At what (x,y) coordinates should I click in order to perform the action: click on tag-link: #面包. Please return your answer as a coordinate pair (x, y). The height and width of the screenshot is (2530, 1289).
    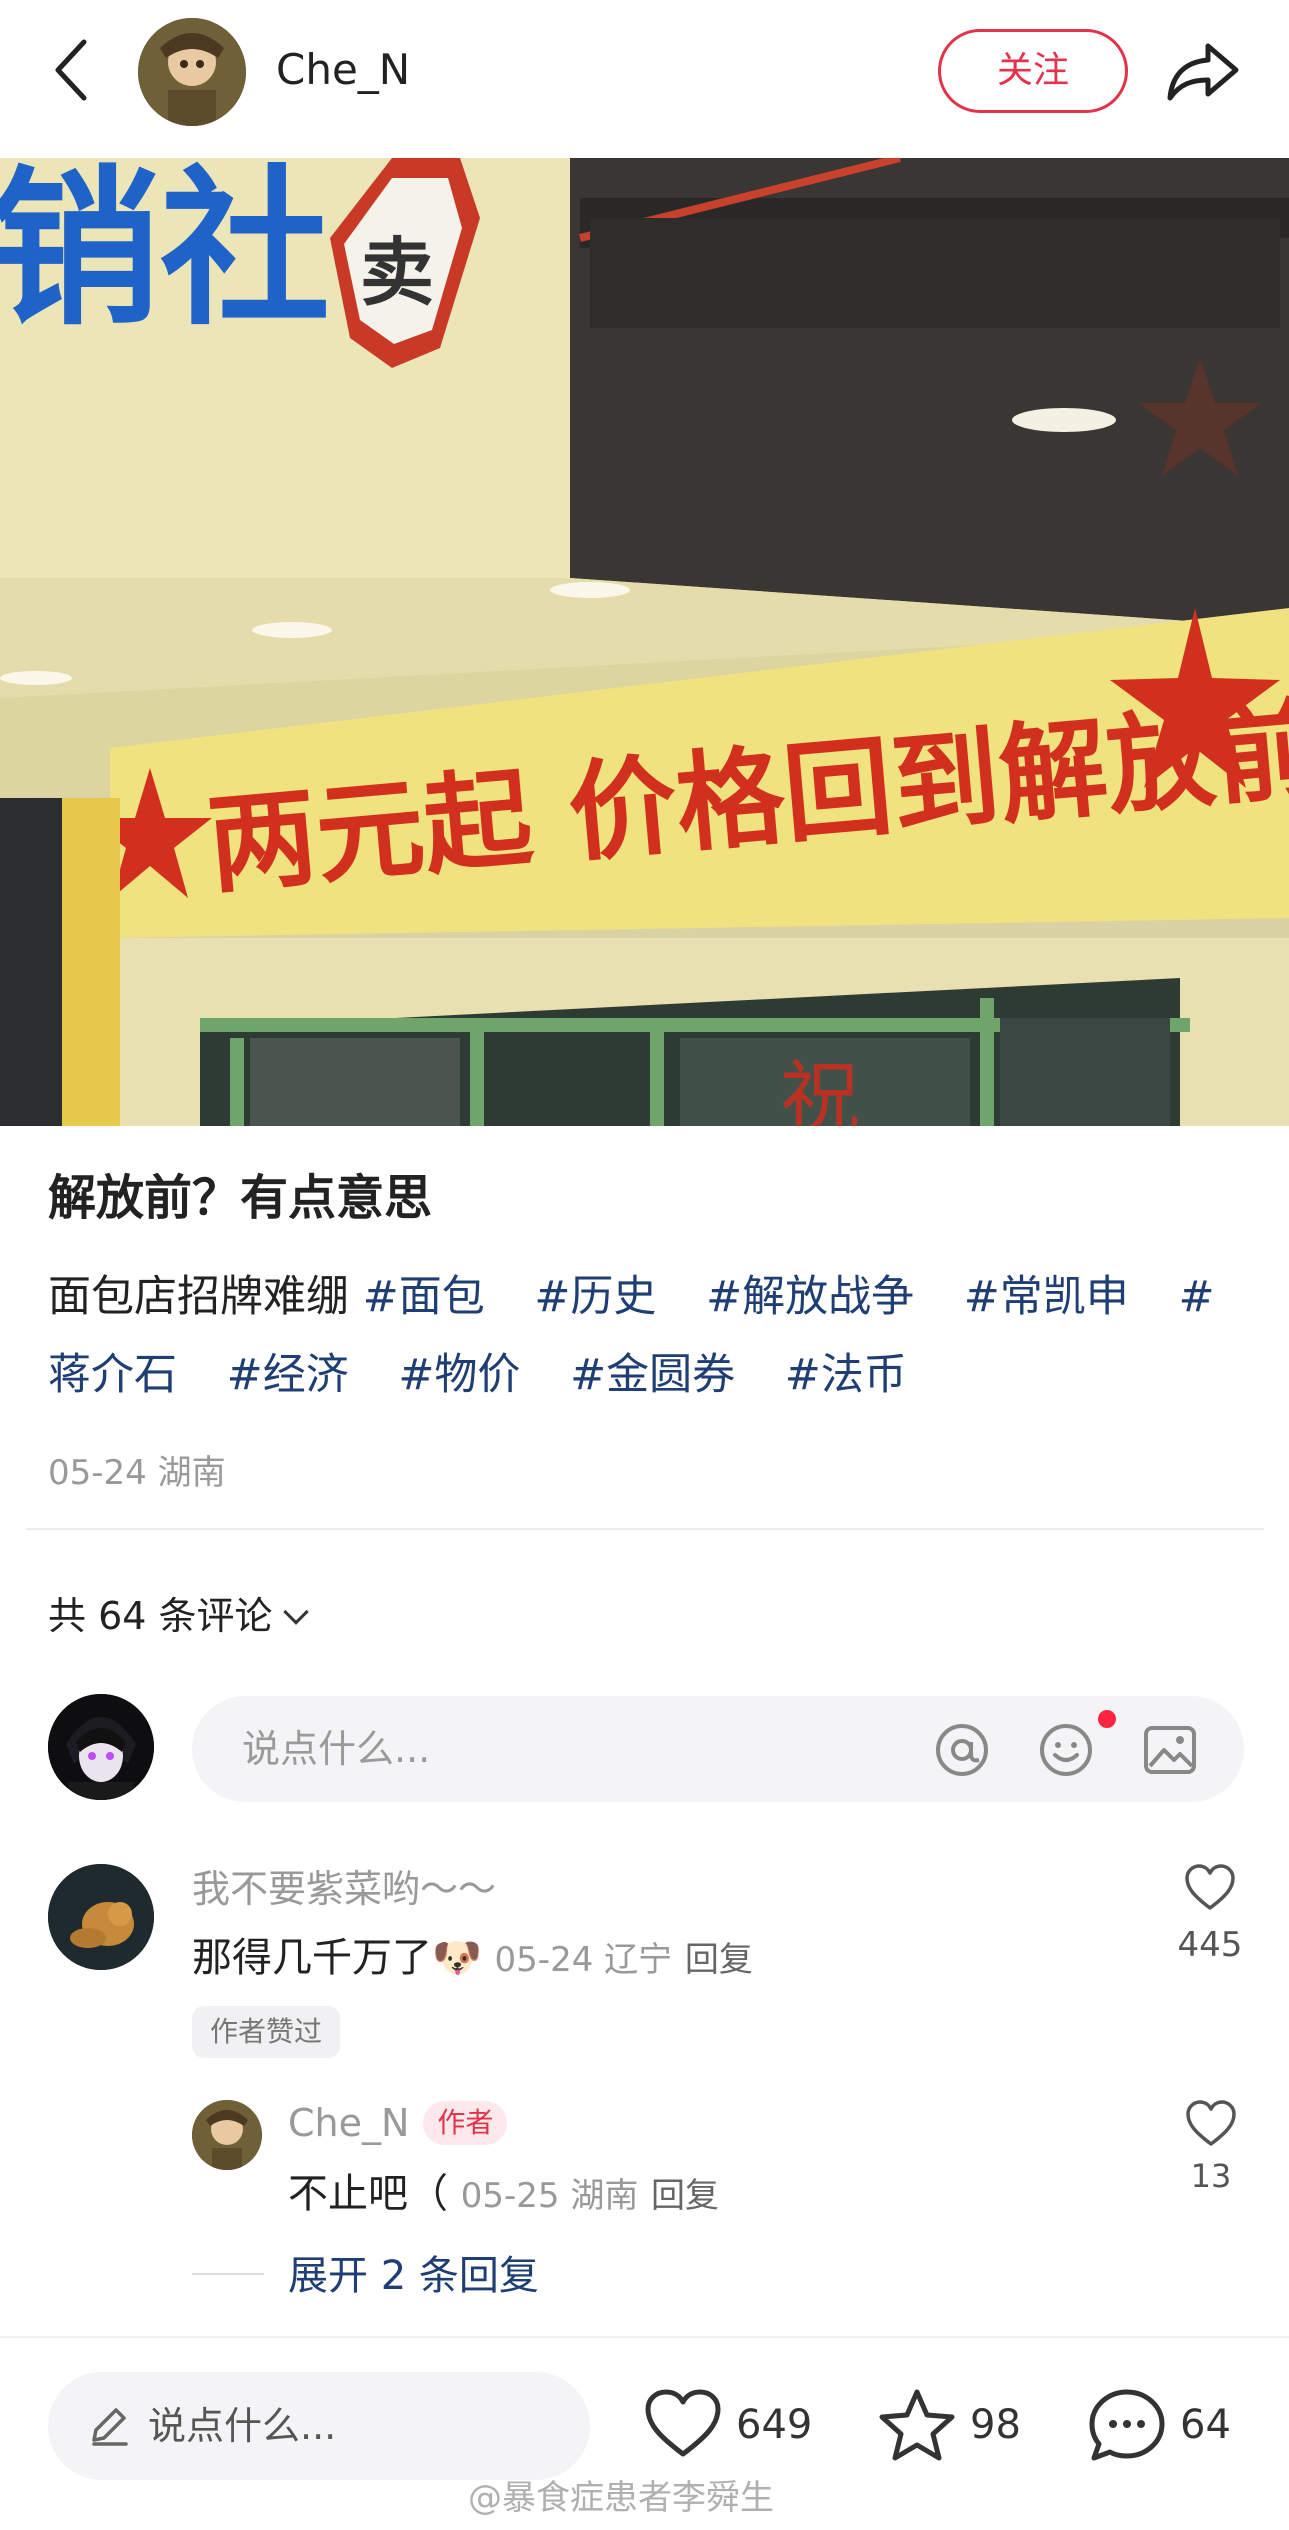
    Looking at the image, I should click on (424, 1297).